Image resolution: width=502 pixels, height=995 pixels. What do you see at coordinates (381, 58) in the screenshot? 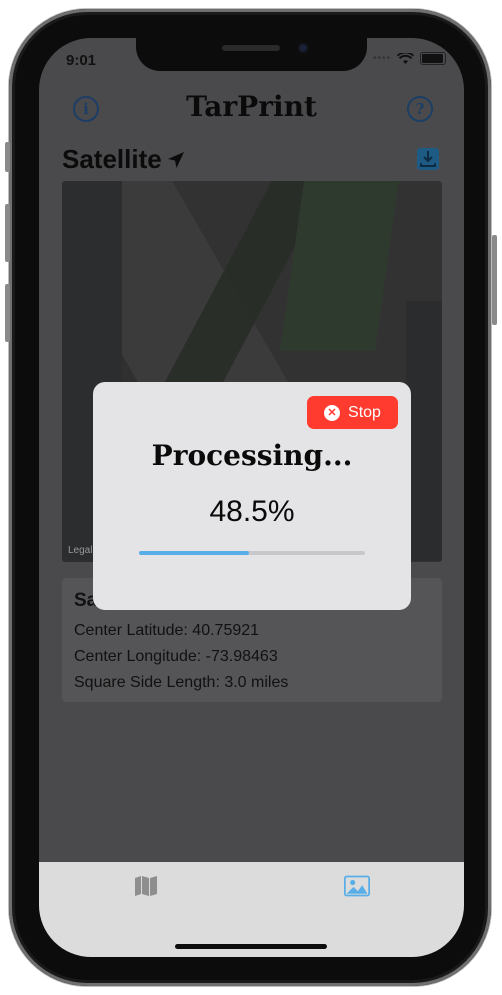
I see `signal-icon: ••••` at bounding box center [381, 58].